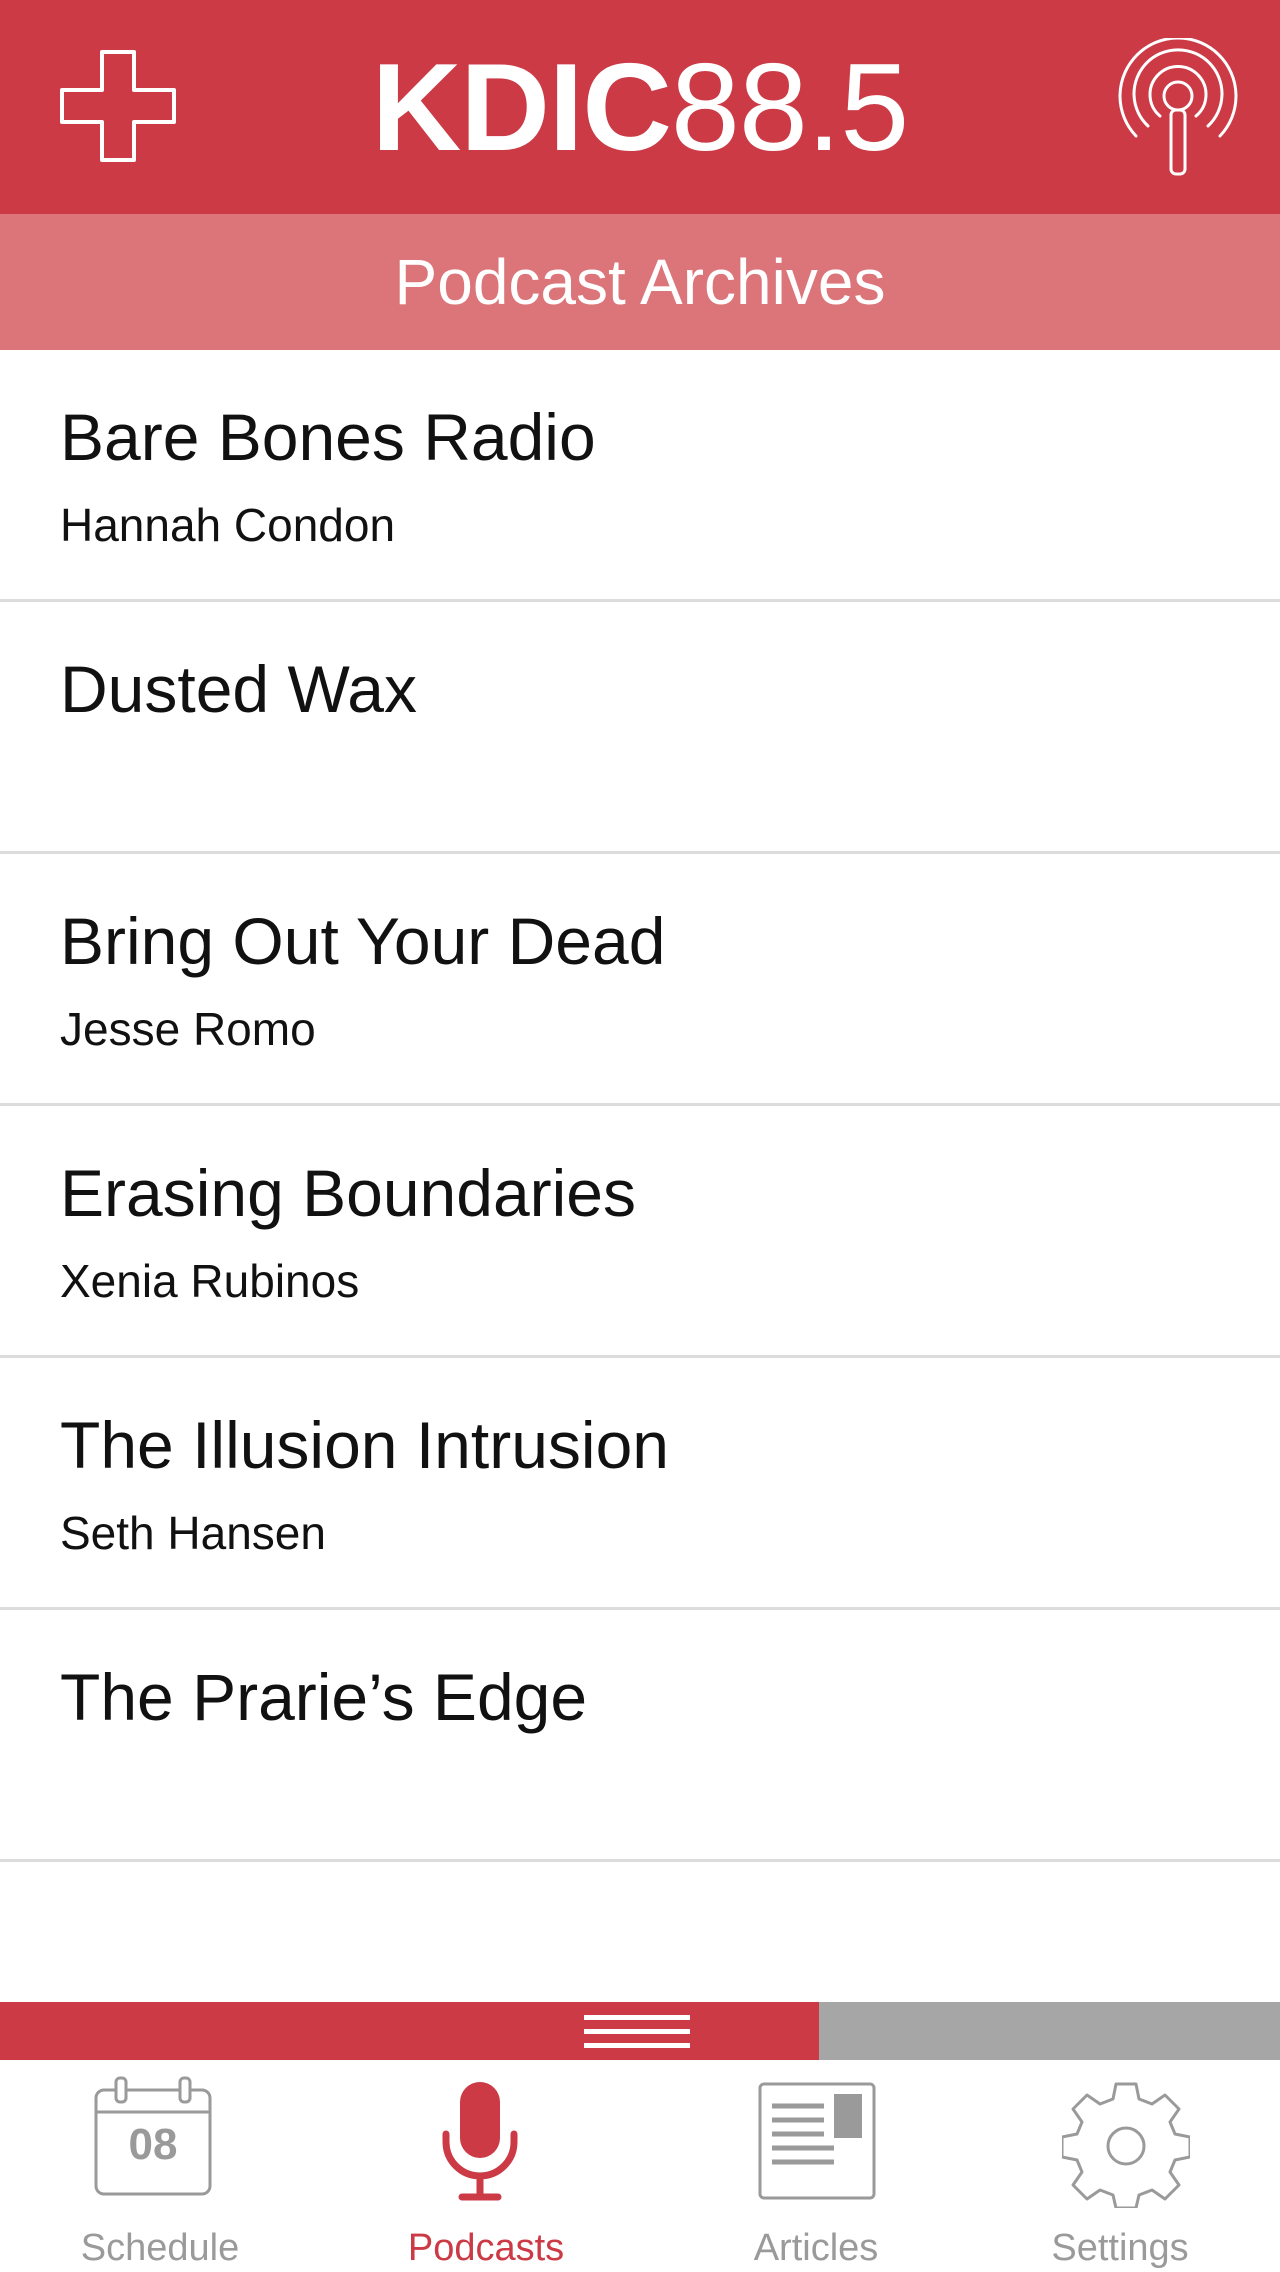 This screenshot has height=2272, width=1280. I want to click on podcast-title: Erasing Boundaries, so click(348, 1193).